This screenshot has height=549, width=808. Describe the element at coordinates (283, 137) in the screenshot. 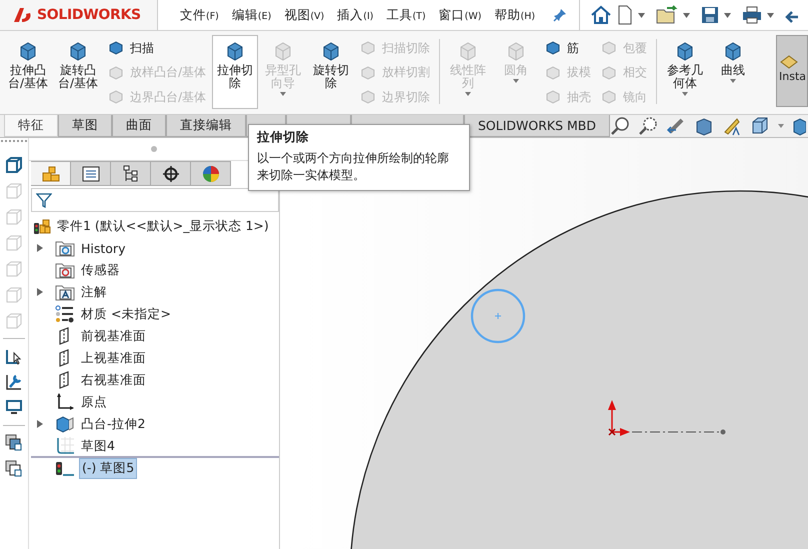

I see `tooltip-title: 拉伸切除` at that location.